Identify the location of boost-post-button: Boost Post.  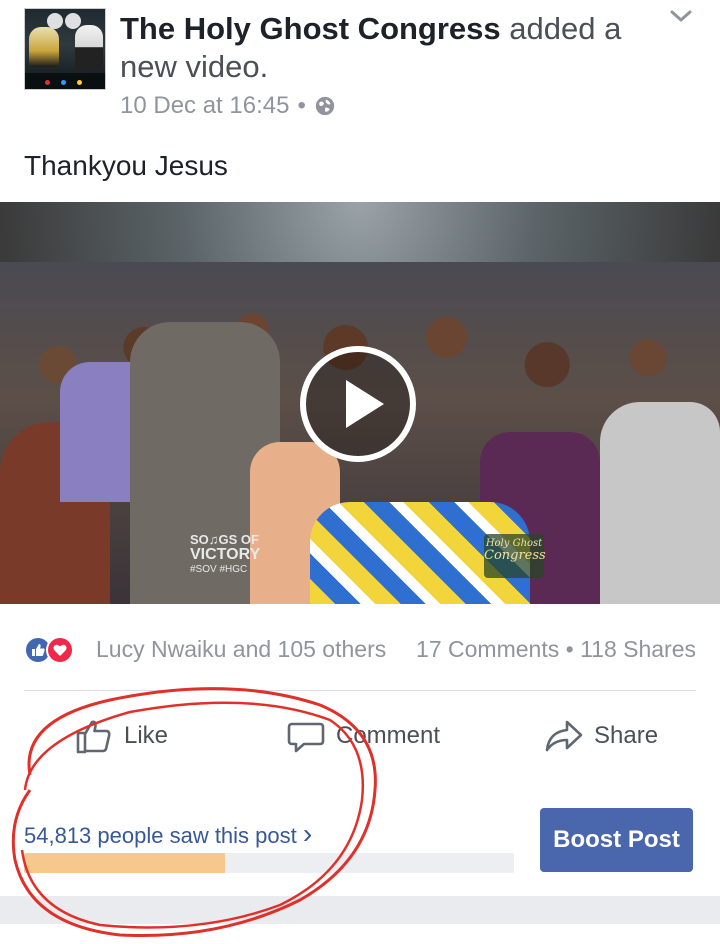
(616, 840).